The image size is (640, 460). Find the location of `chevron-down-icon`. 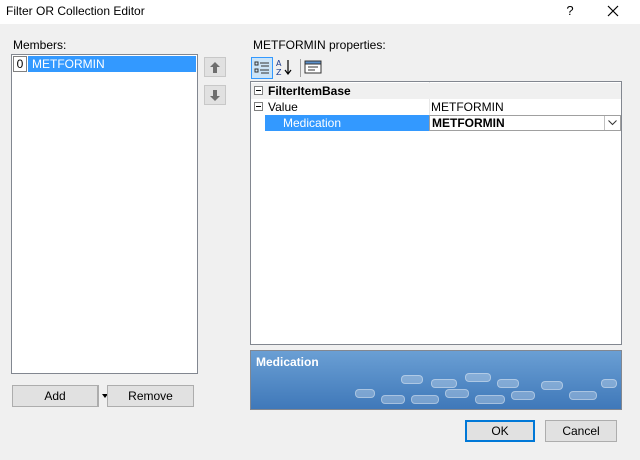

chevron-down-icon is located at coordinates (612, 123).